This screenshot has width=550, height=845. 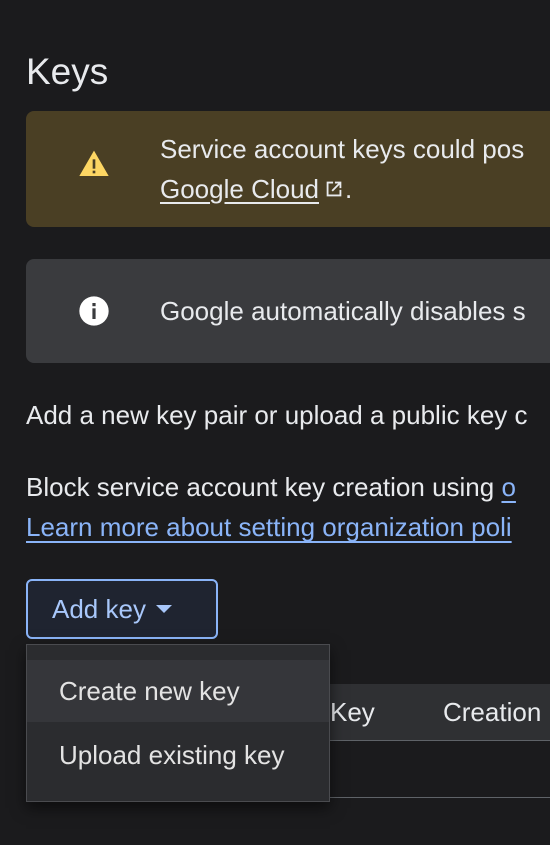 I want to click on warning-icon, so click(x=94, y=163).